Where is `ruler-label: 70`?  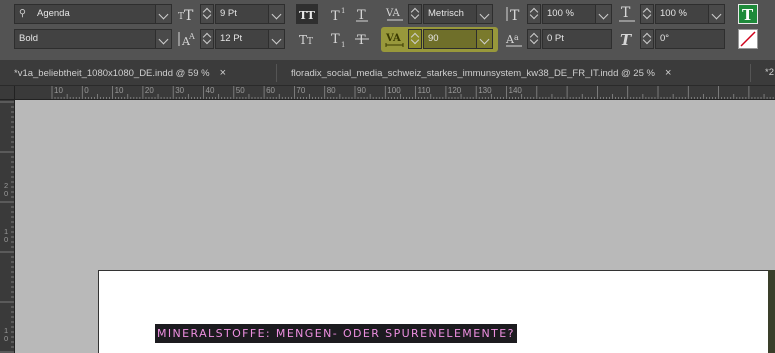
ruler-label: 70 is located at coordinates (301, 90).